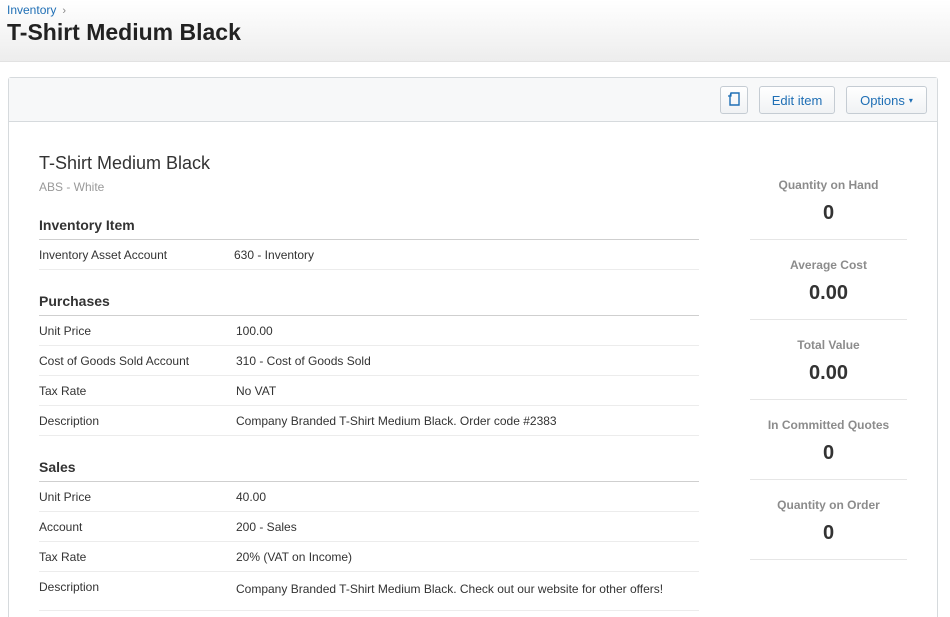 The width and height of the screenshot is (950, 617). What do you see at coordinates (69, 421) in the screenshot?
I see `field-label-purchase-description: Description` at bounding box center [69, 421].